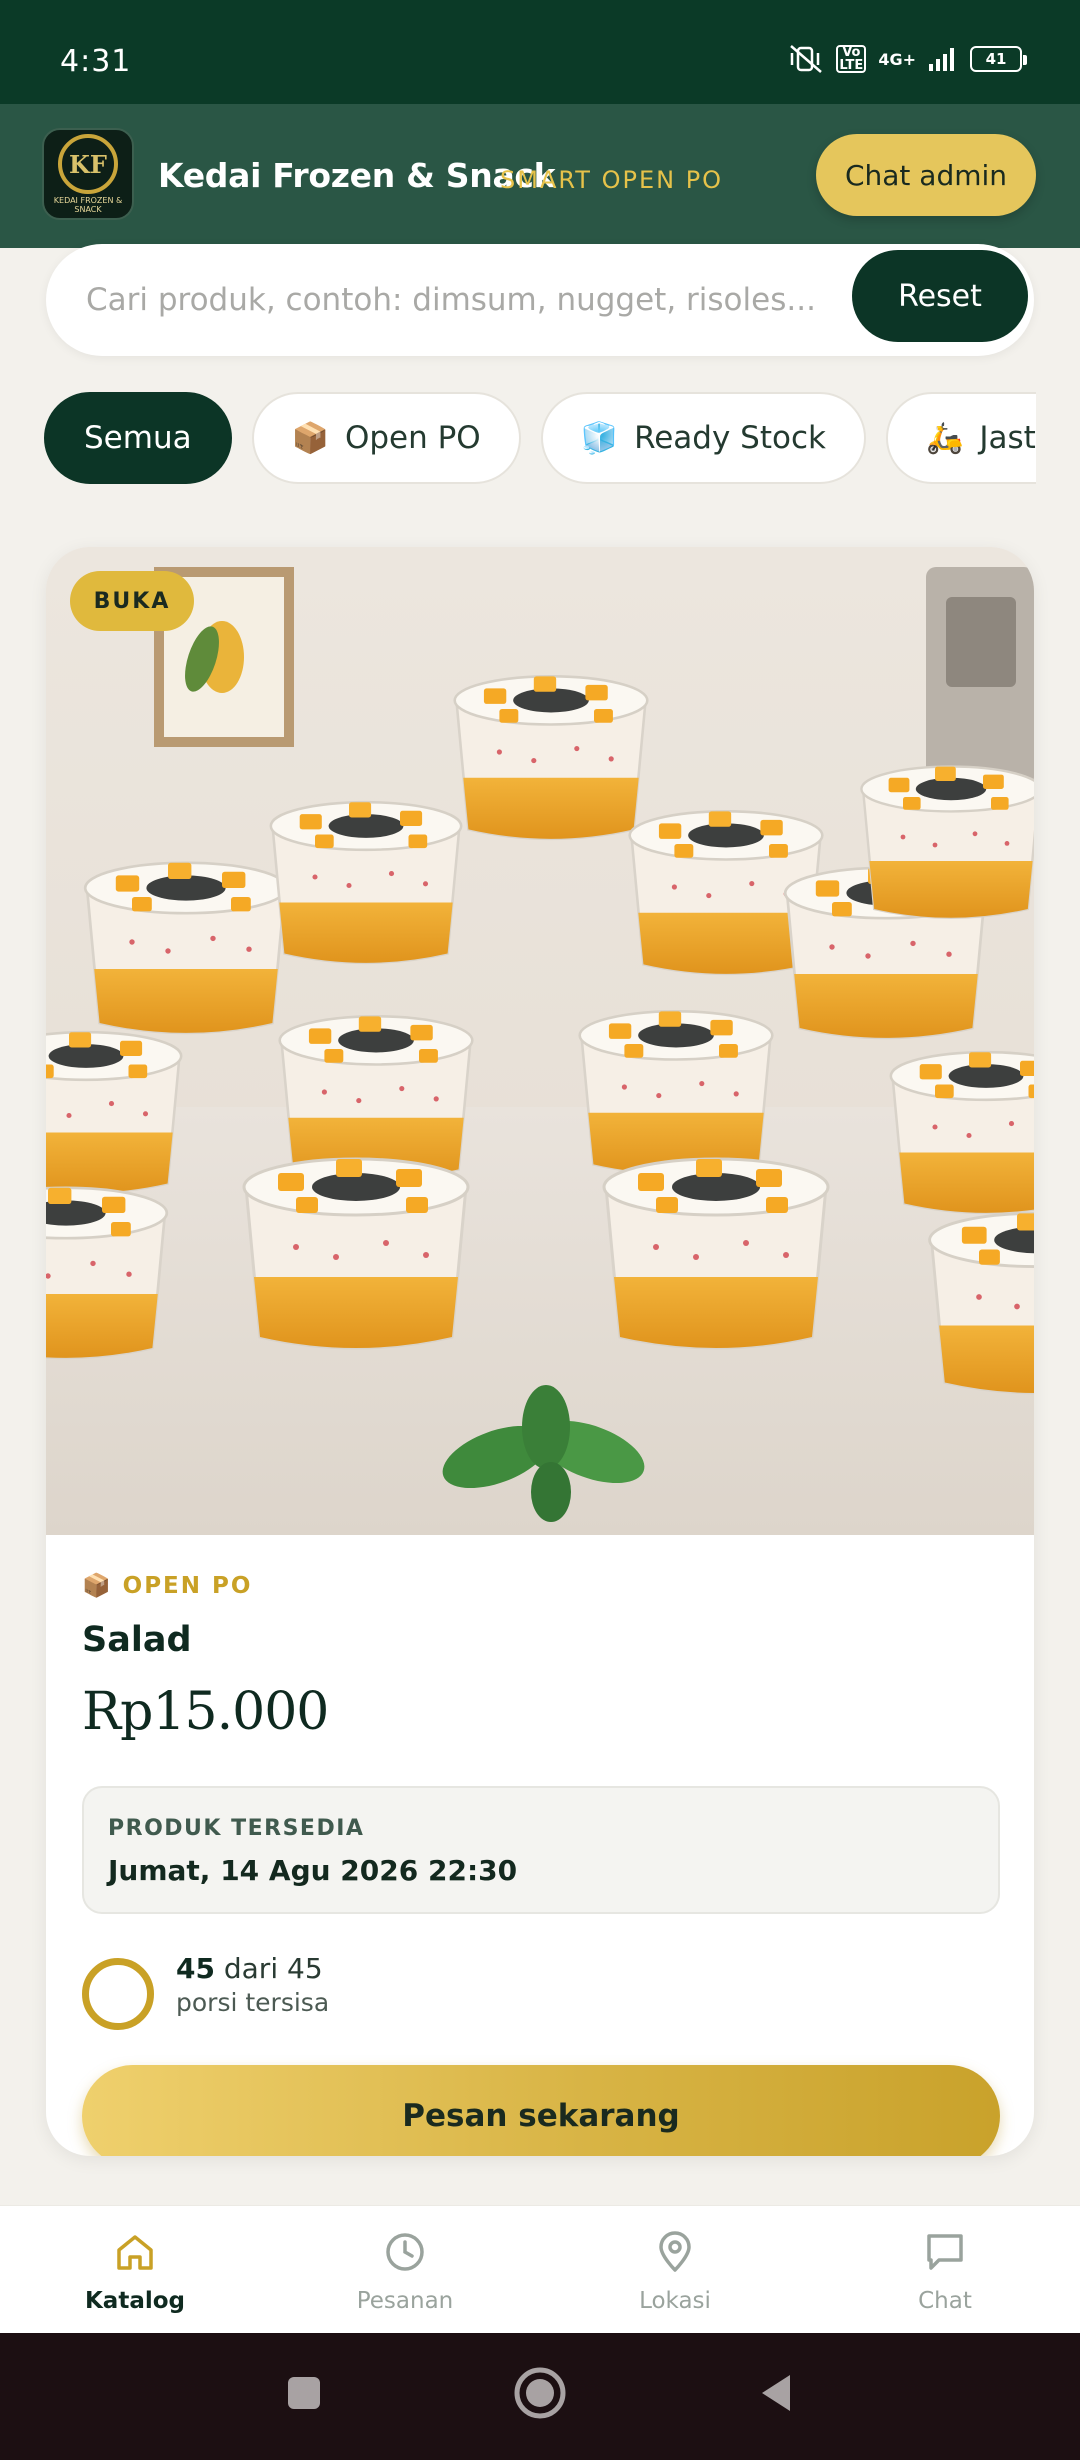 The height and width of the screenshot is (2460, 1080). I want to click on system-nav-bar, so click(540, 2396).